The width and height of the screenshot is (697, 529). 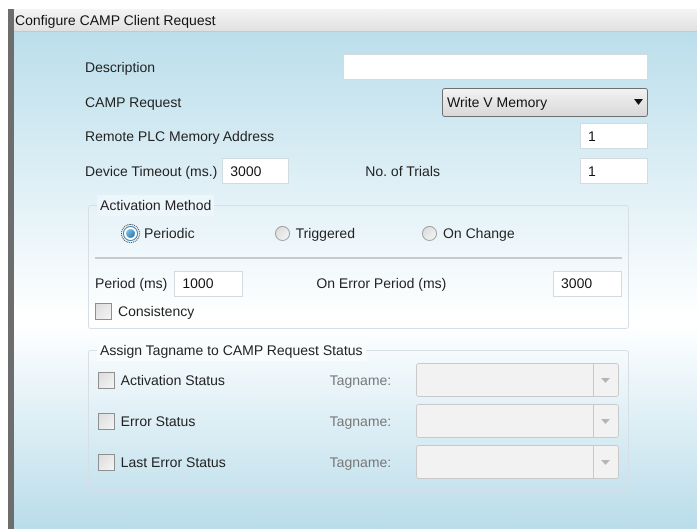 What do you see at coordinates (495, 67) in the screenshot?
I see `description-field` at bounding box center [495, 67].